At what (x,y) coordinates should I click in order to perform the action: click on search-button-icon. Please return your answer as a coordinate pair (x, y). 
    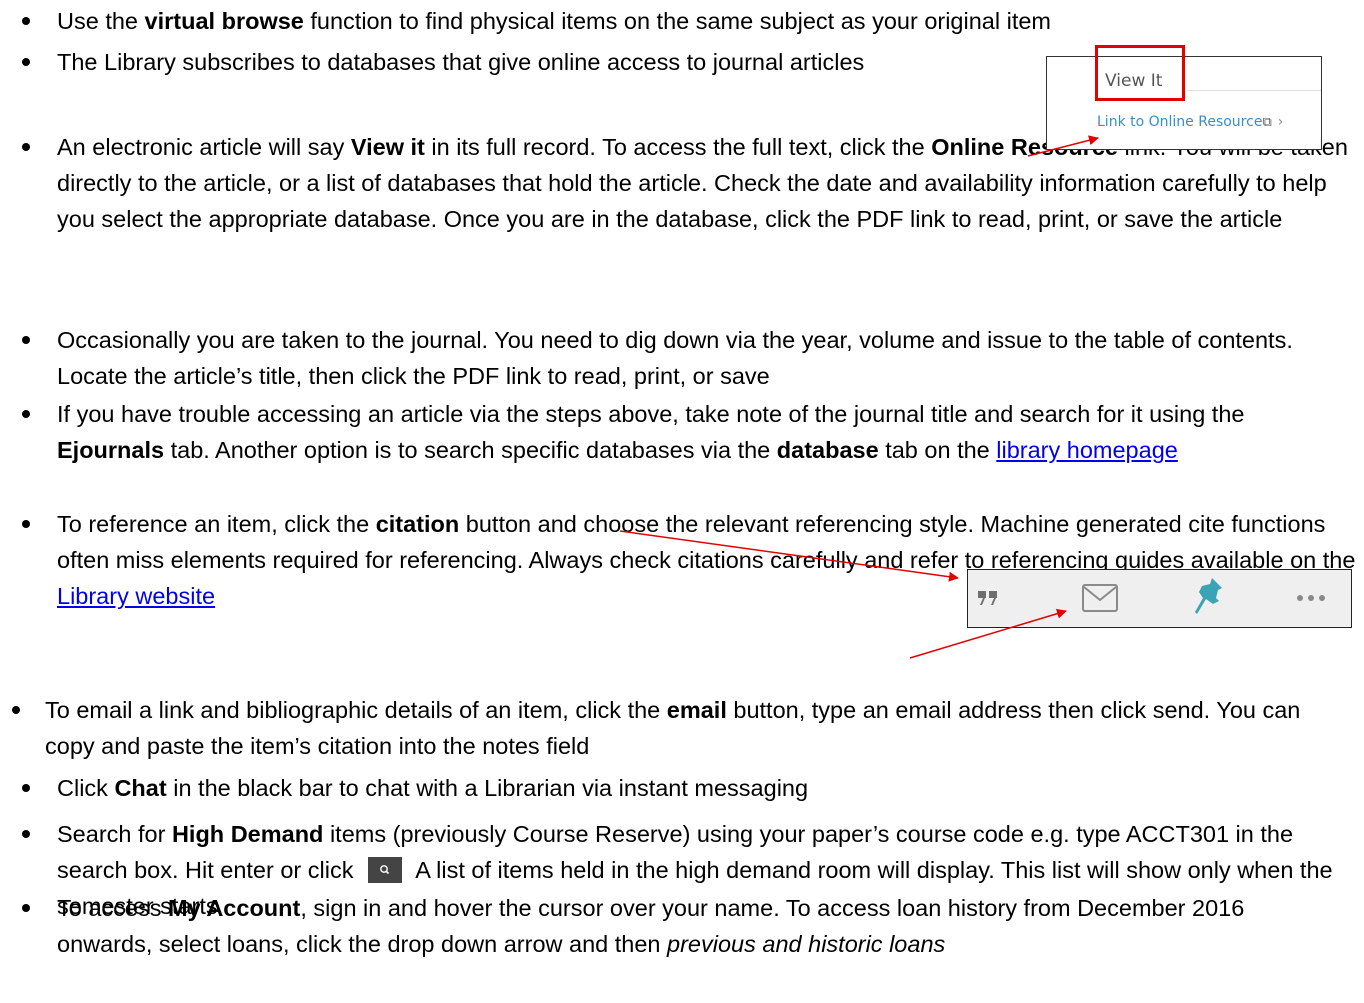
    Looking at the image, I should click on (385, 869).